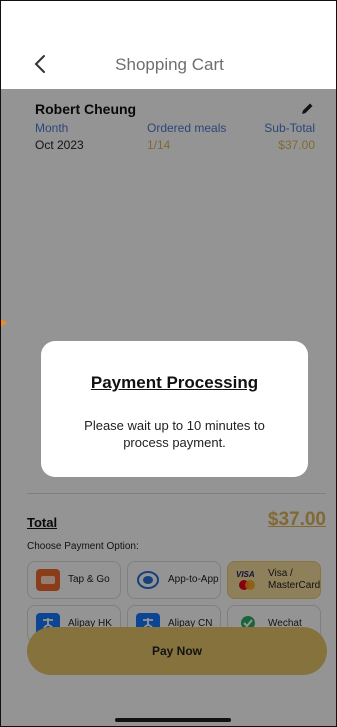 The height and width of the screenshot is (727, 337). I want to click on home-indicator, so click(173, 720).